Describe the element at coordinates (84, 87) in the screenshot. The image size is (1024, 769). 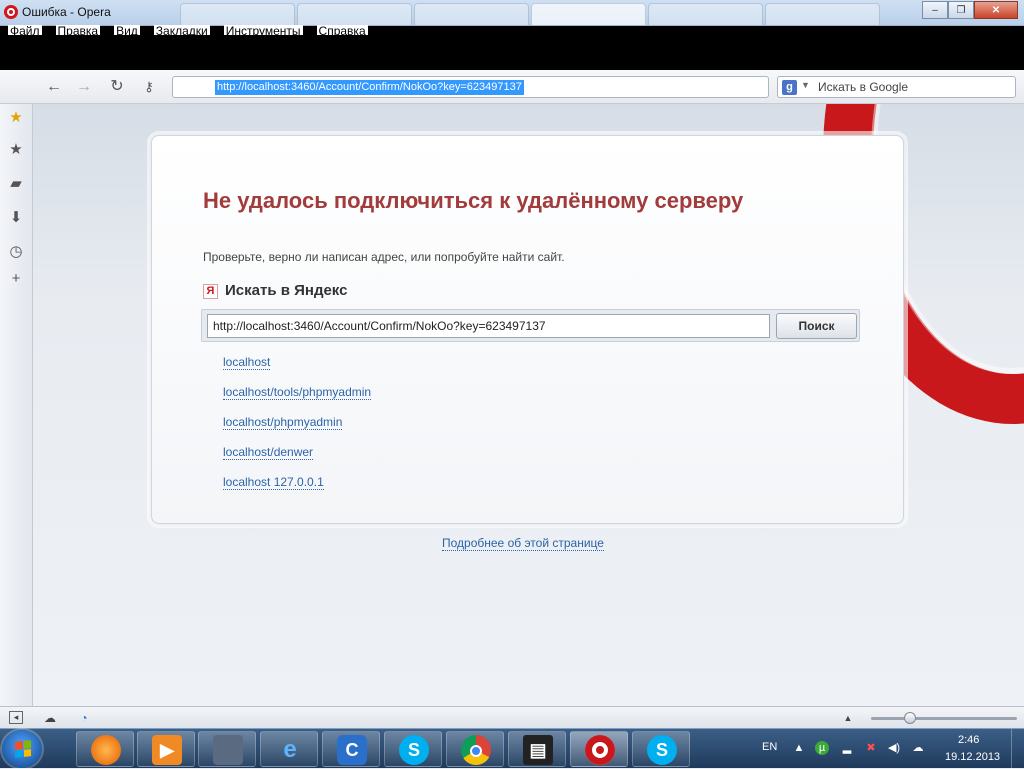
I see `forward-arrow-icon: →` at that location.